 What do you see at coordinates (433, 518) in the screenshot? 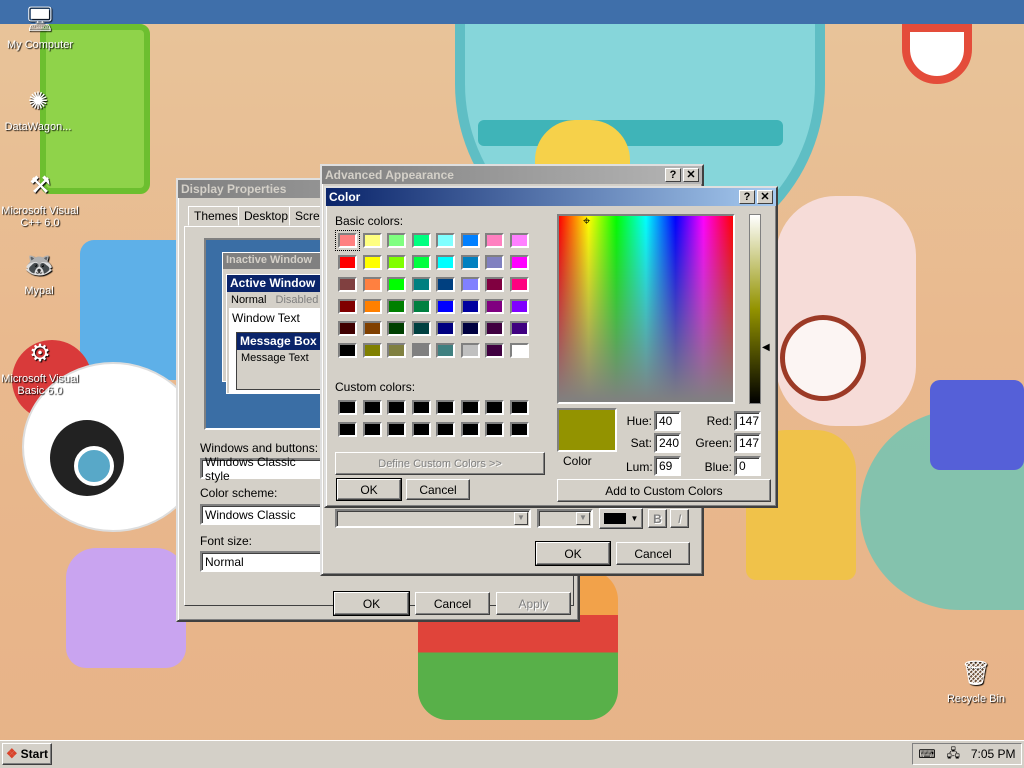
I see `font-select-disabled: ▼` at bounding box center [433, 518].